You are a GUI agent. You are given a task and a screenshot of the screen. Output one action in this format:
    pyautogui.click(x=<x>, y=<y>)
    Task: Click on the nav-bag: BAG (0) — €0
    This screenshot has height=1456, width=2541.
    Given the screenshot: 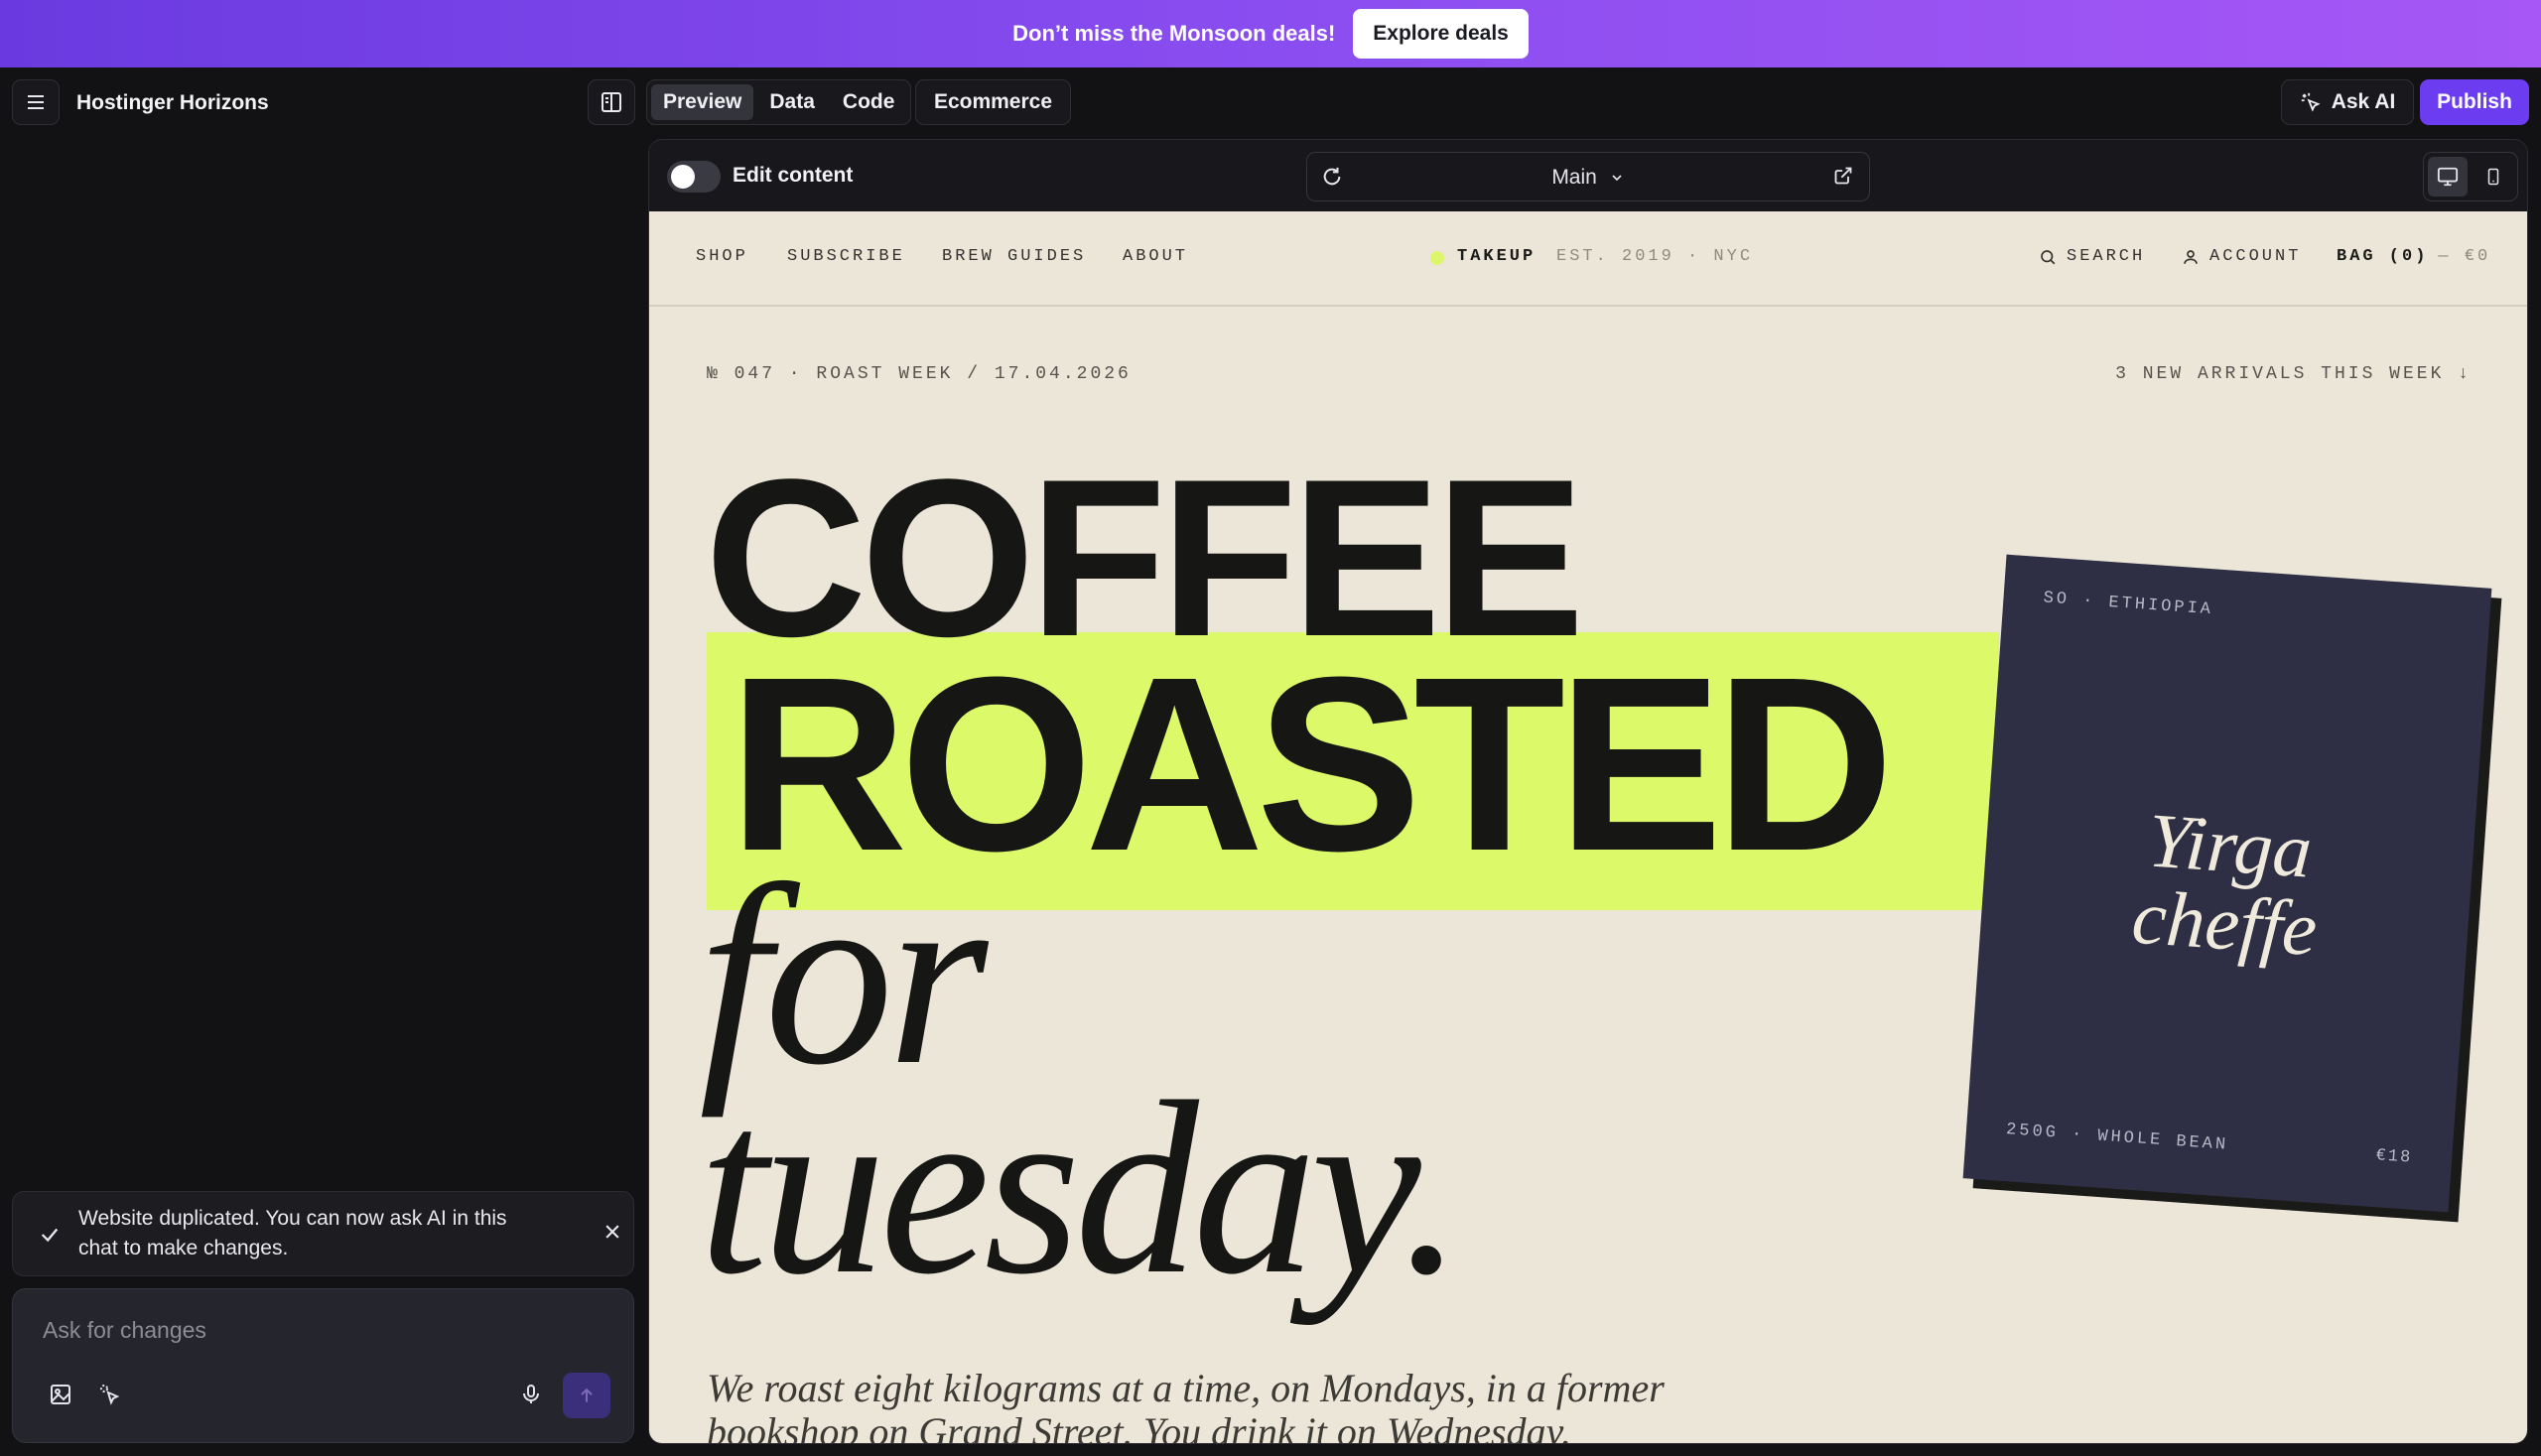 What is the action you would take?
    pyautogui.click(x=2414, y=256)
    